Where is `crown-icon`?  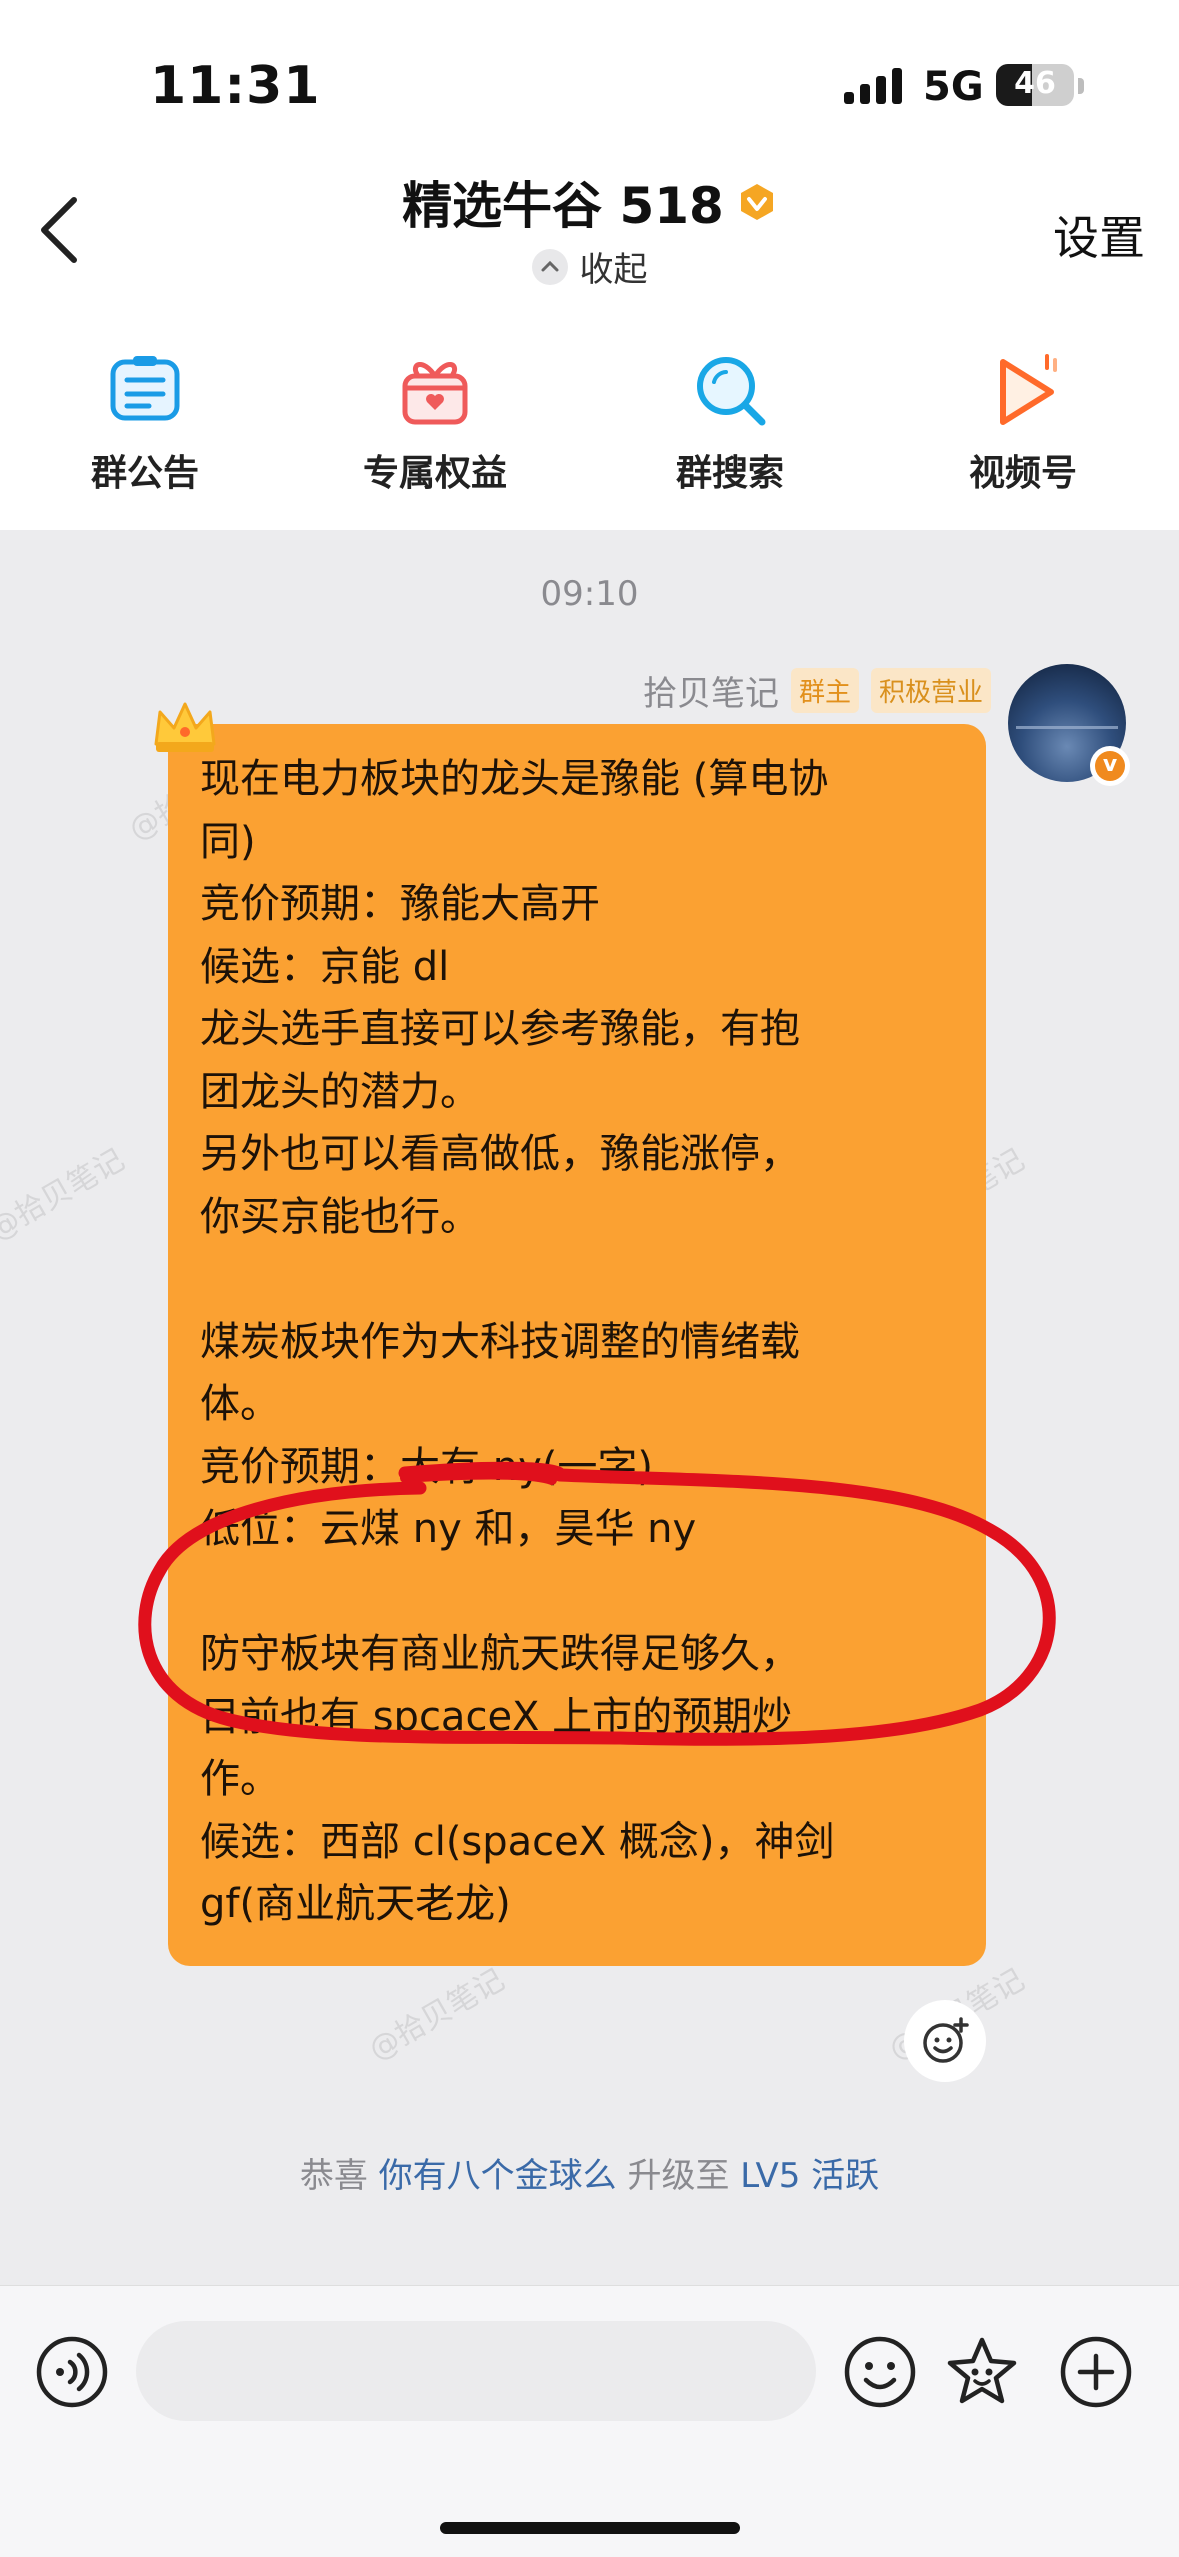 crown-icon is located at coordinates (185, 727).